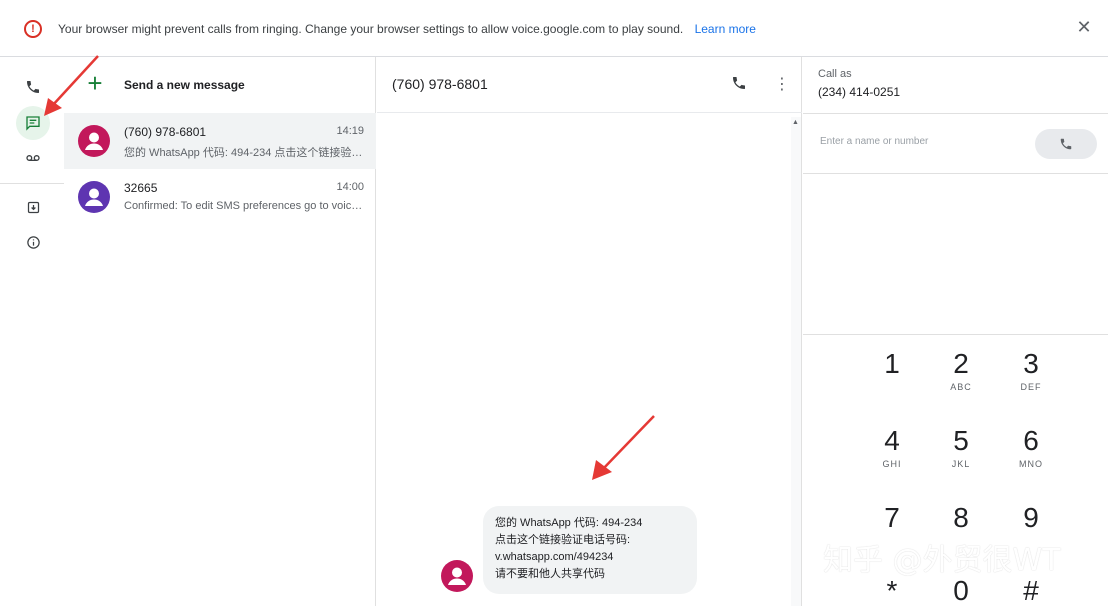  I want to click on caller-id-label: Call as, so click(835, 74).